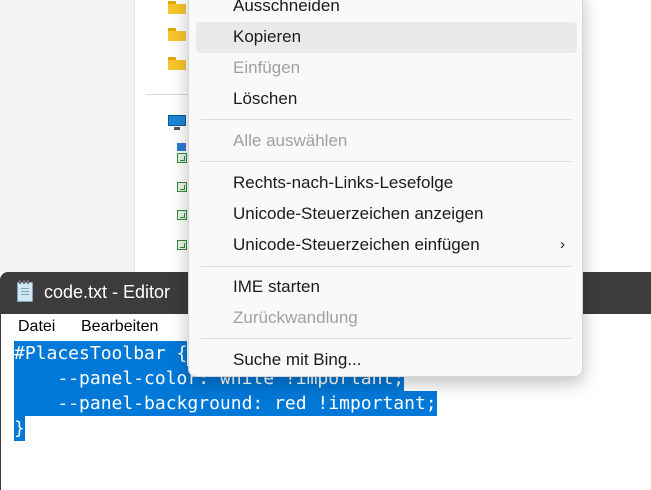  What do you see at coordinates (343, 182) in the screenshot?
I see `menu-item-label: Rechts-nach-Links-Lesefolge` at bounding box center [343, 182].